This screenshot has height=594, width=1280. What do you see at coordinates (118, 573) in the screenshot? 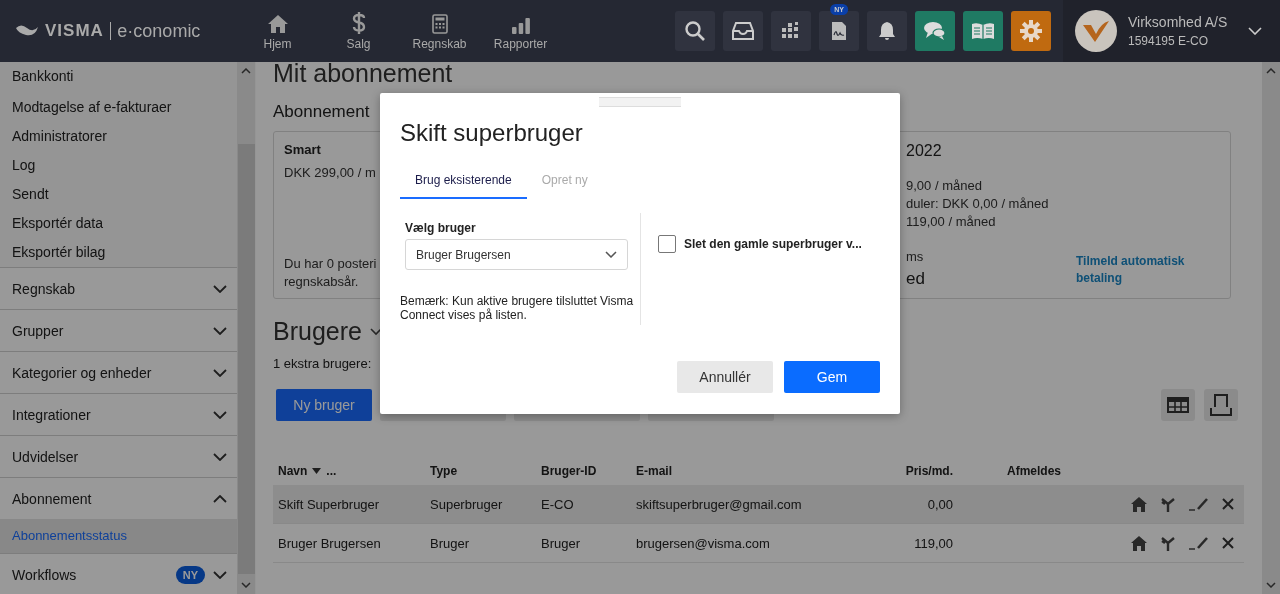
I see `sidebar-group: Workflows NY` at bounding box center [118, 573].